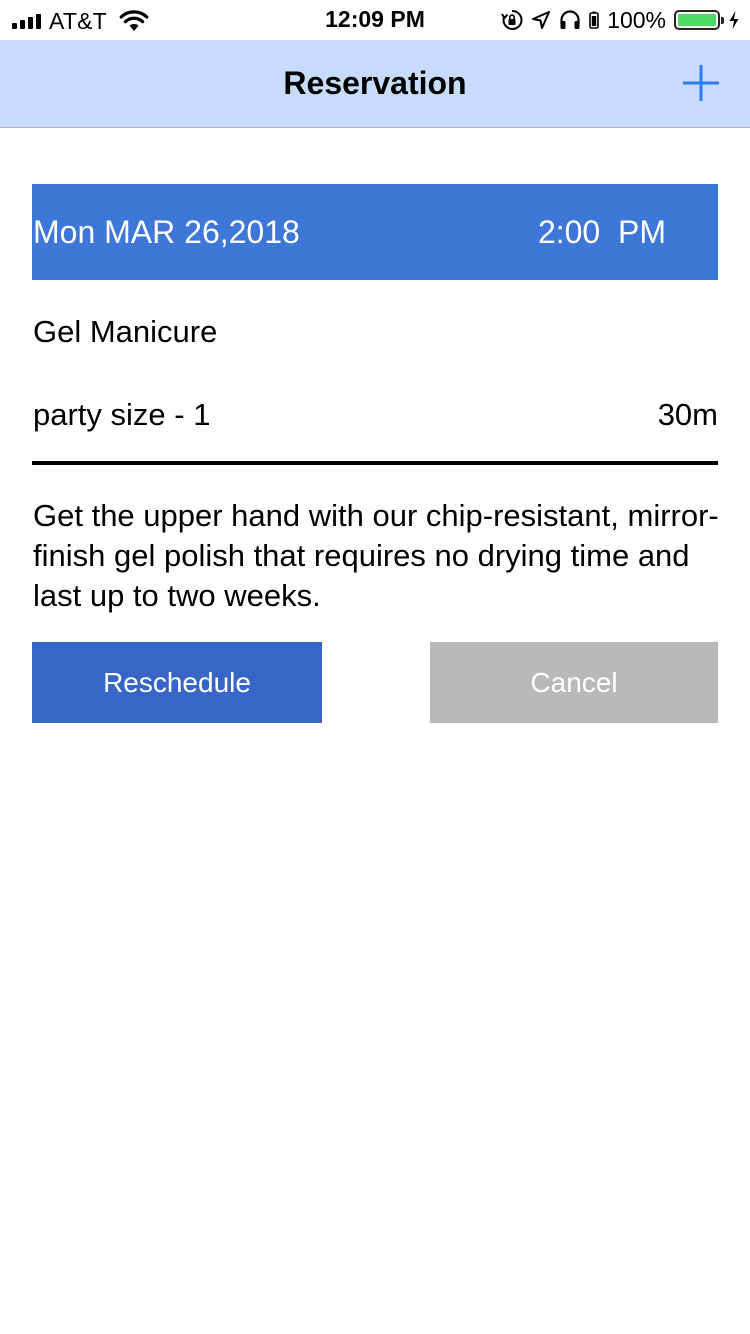 The width and height of the screenshot is (750, 1334). I want to click on service-duration: 30m, so click(687, 414).